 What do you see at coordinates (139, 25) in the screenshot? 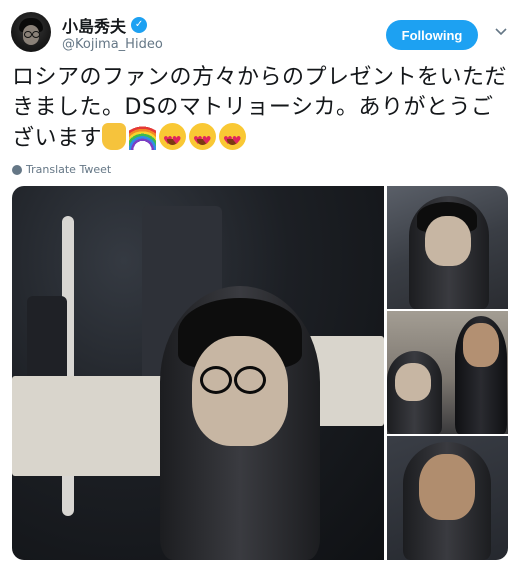
I see `verified-badge-icon: ✓` at bounding box center [139, 25].